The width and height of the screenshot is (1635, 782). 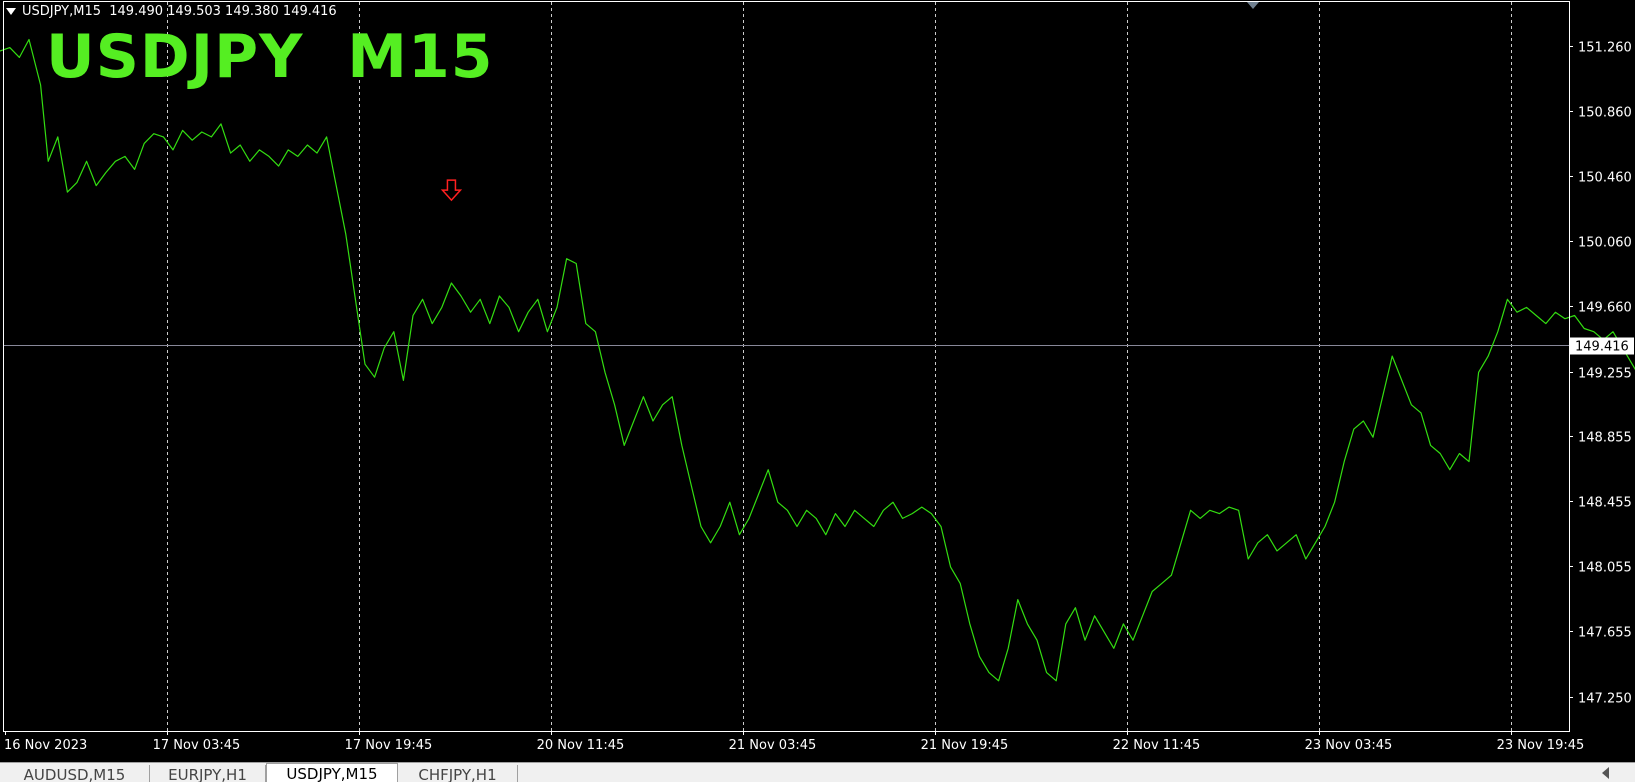 I want to click on dropdown-triangle-icon, so click(x=11, y=11).